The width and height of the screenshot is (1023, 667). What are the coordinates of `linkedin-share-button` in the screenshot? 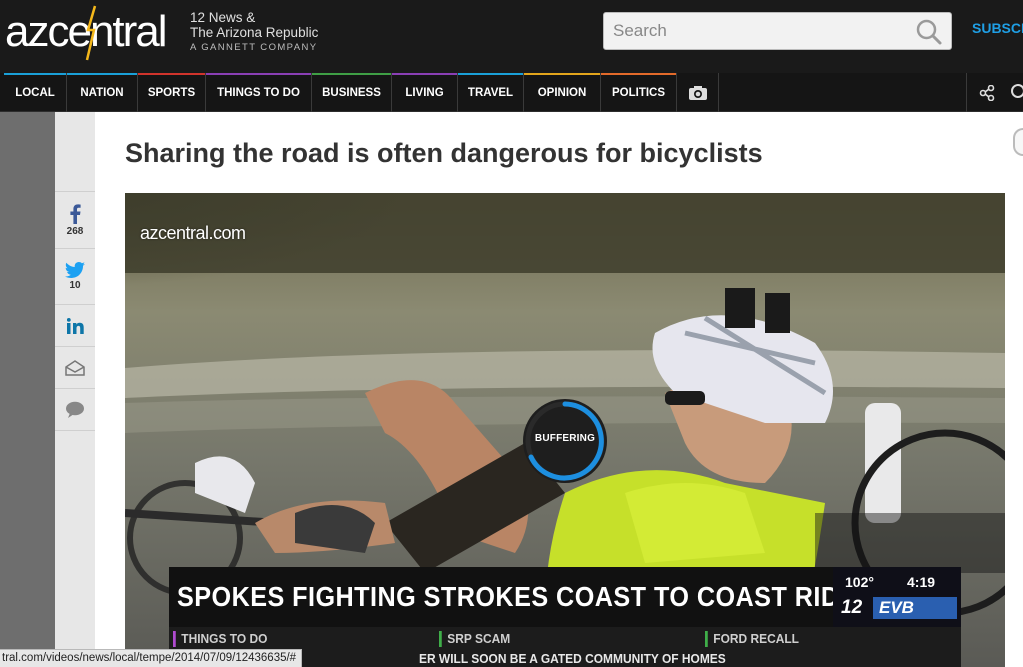 It's located at (75, 326).